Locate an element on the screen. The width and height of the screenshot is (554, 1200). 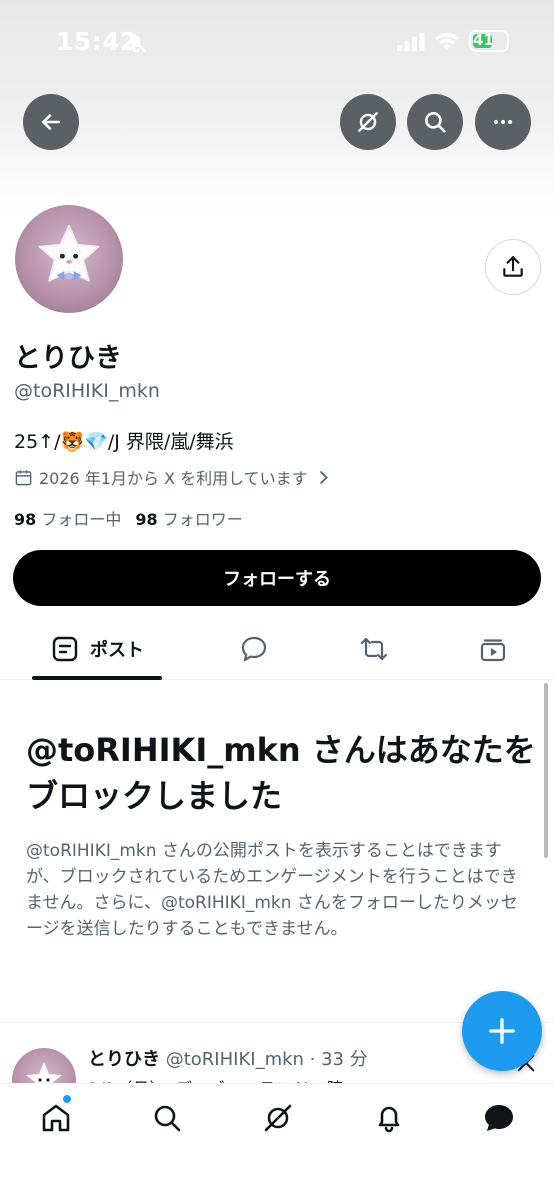
nav-messages is located at coordinates (499, 1118).